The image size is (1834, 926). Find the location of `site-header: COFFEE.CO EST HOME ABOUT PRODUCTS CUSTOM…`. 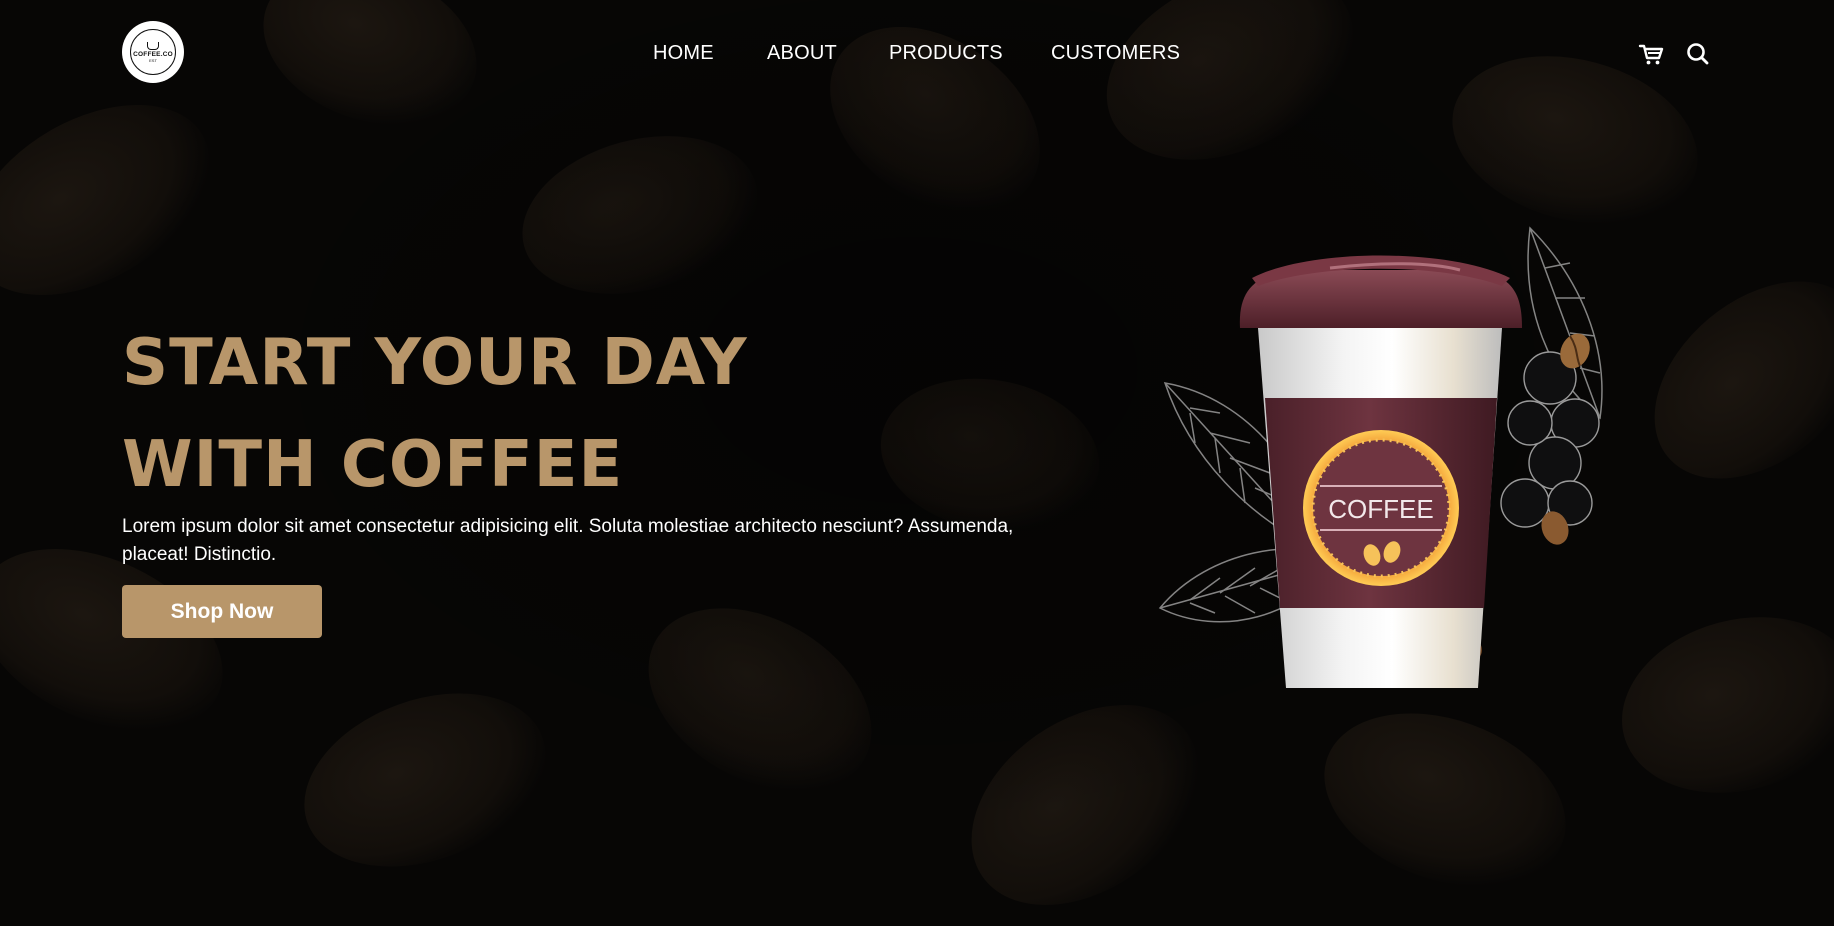

site-header: COFFEE.CO EST HOME ABOUT PRODUCTS CUSTOM… is located at coordinates (917, 55).